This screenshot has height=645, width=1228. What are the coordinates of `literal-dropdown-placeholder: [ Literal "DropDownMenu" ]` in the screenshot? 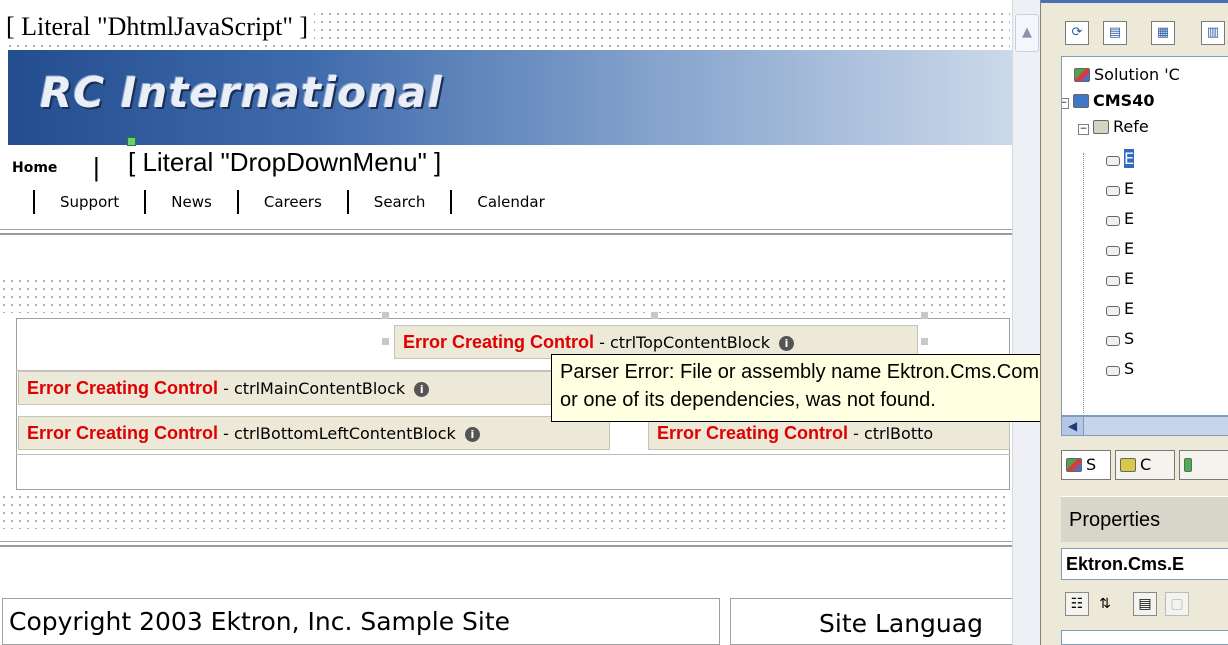 It's located at (284, 162).